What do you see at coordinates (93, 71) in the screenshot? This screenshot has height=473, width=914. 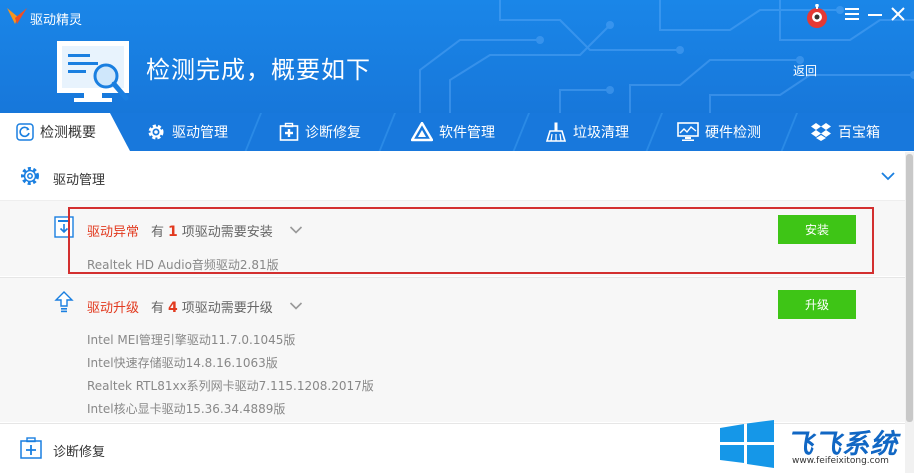 I see `monitor-search-icon` at bounding box center [93, 71].